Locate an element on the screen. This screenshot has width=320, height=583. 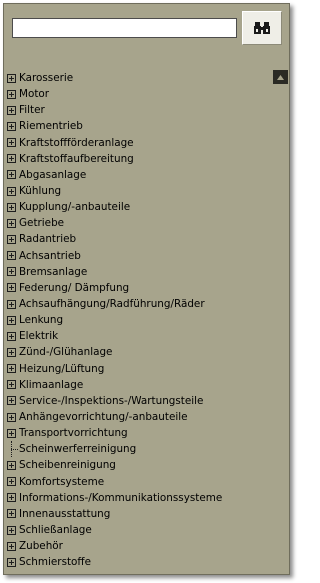
tree-item: Zünd-/Glühanlage is located at coordinates (138, 352).